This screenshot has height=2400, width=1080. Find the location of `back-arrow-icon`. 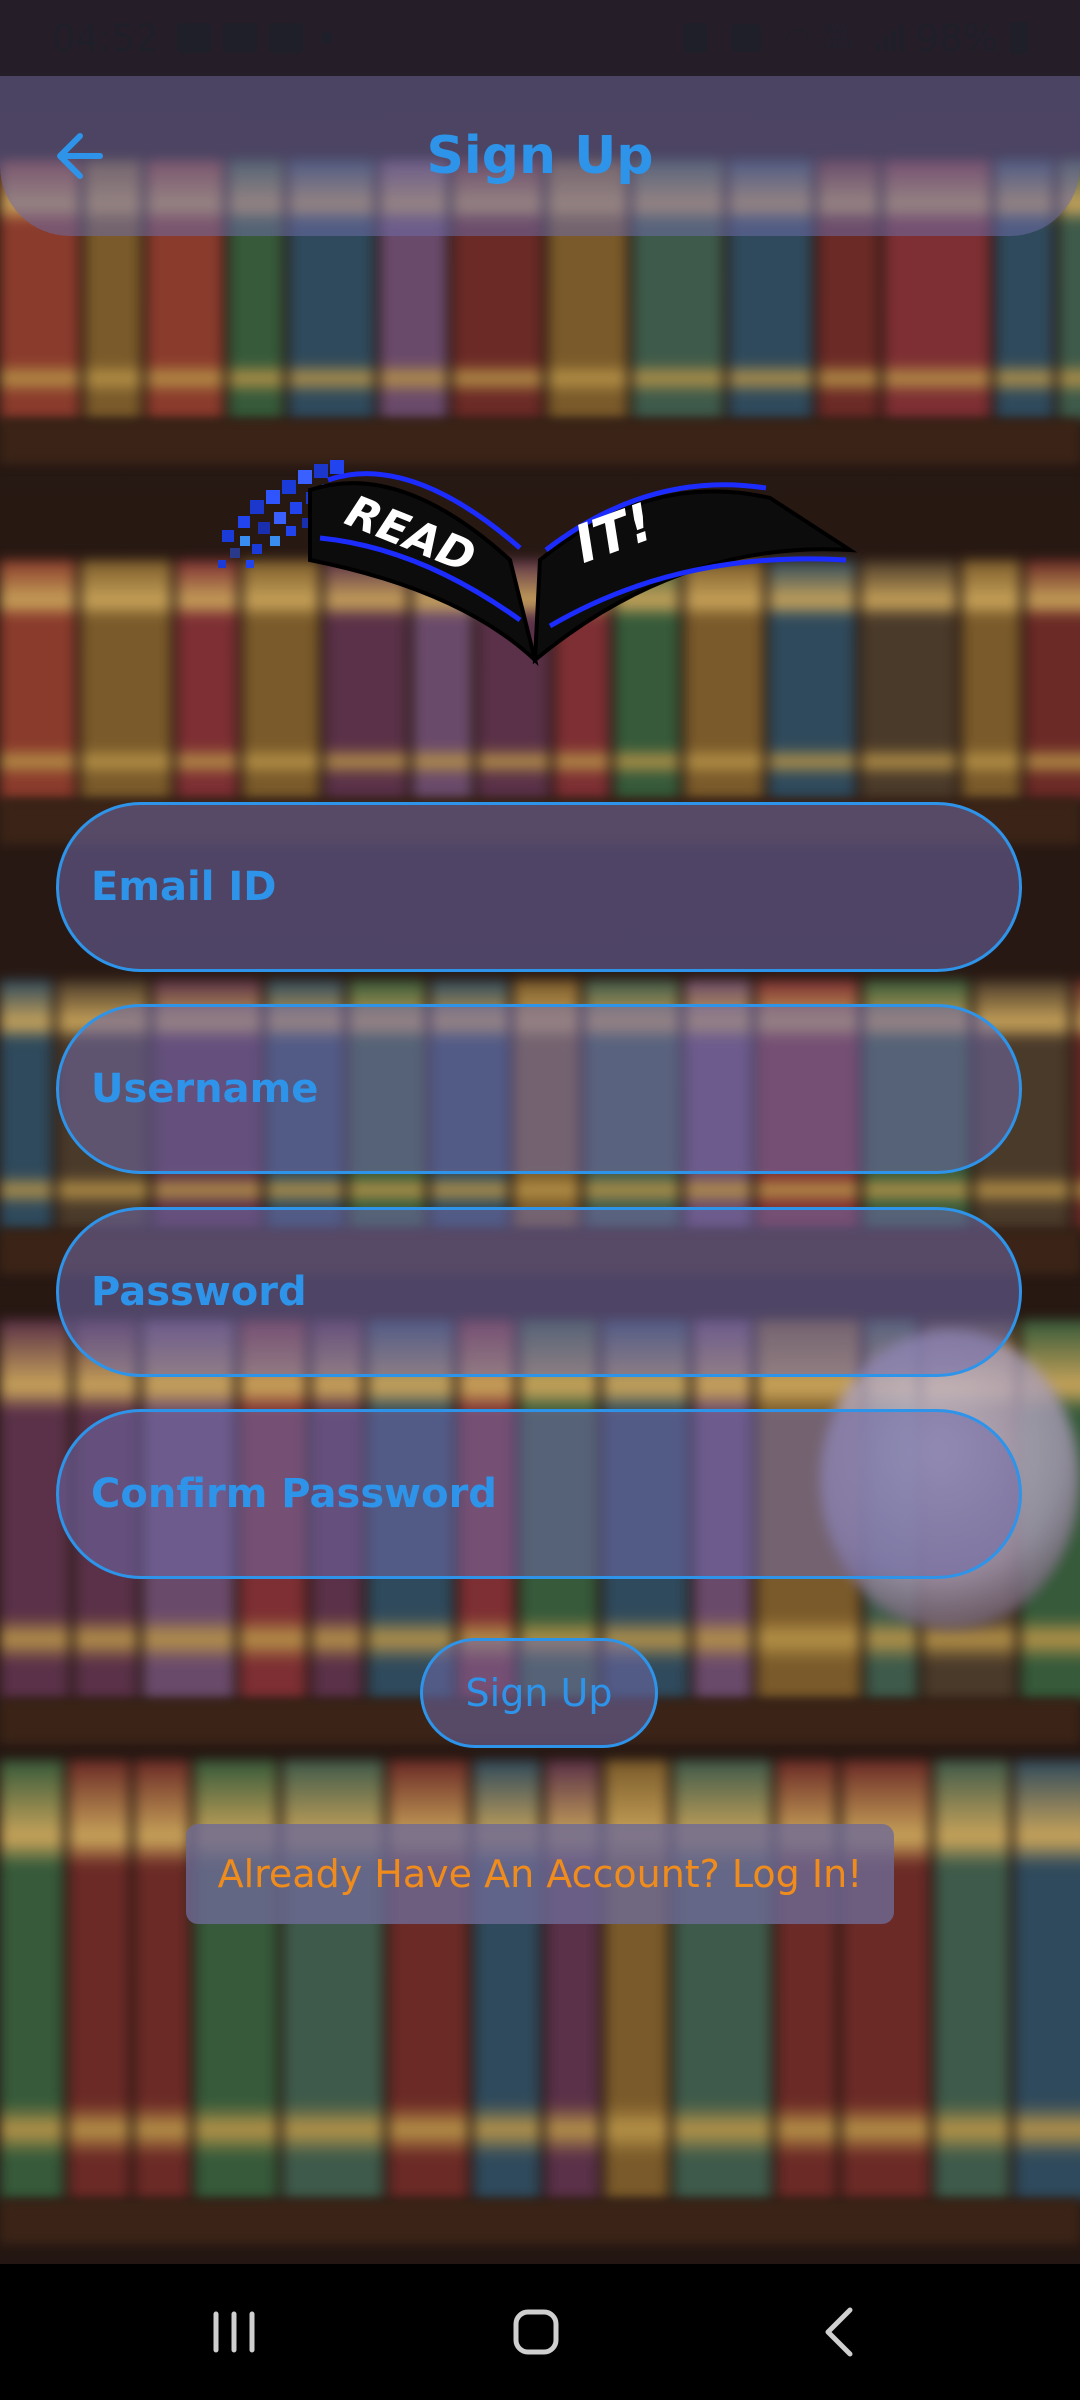

back-arrow-icon is located at coordinates (80, 156).